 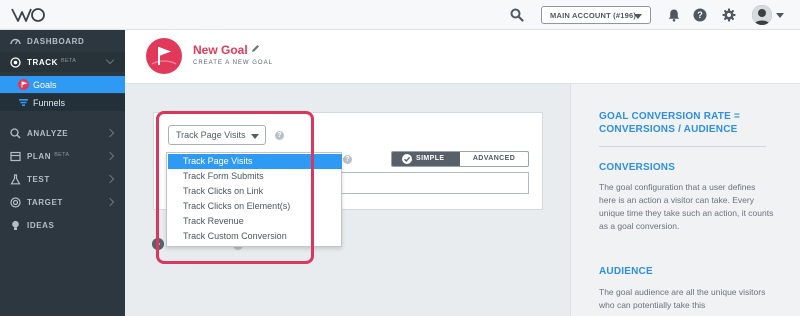 I want to click on gear-icon, so click(x=729, y=15).